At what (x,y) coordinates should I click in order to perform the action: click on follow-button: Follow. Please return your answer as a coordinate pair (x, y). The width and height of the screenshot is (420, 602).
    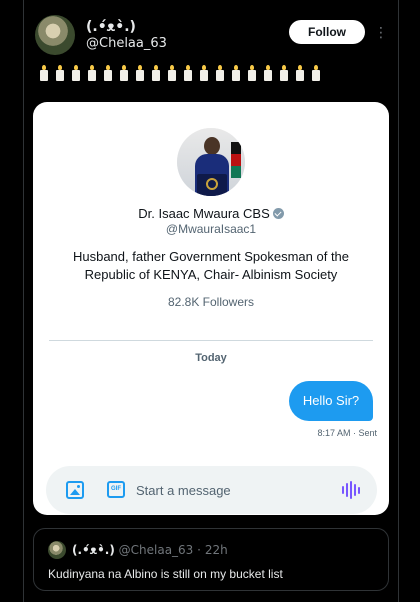
    Looking at the image, I should click on (327, 32).